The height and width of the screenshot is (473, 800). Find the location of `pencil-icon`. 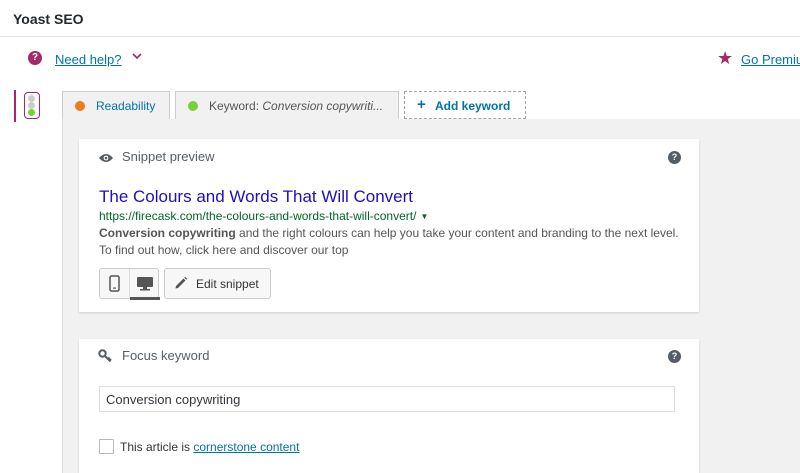

pencil-icon is located at coordinates (181, 282).